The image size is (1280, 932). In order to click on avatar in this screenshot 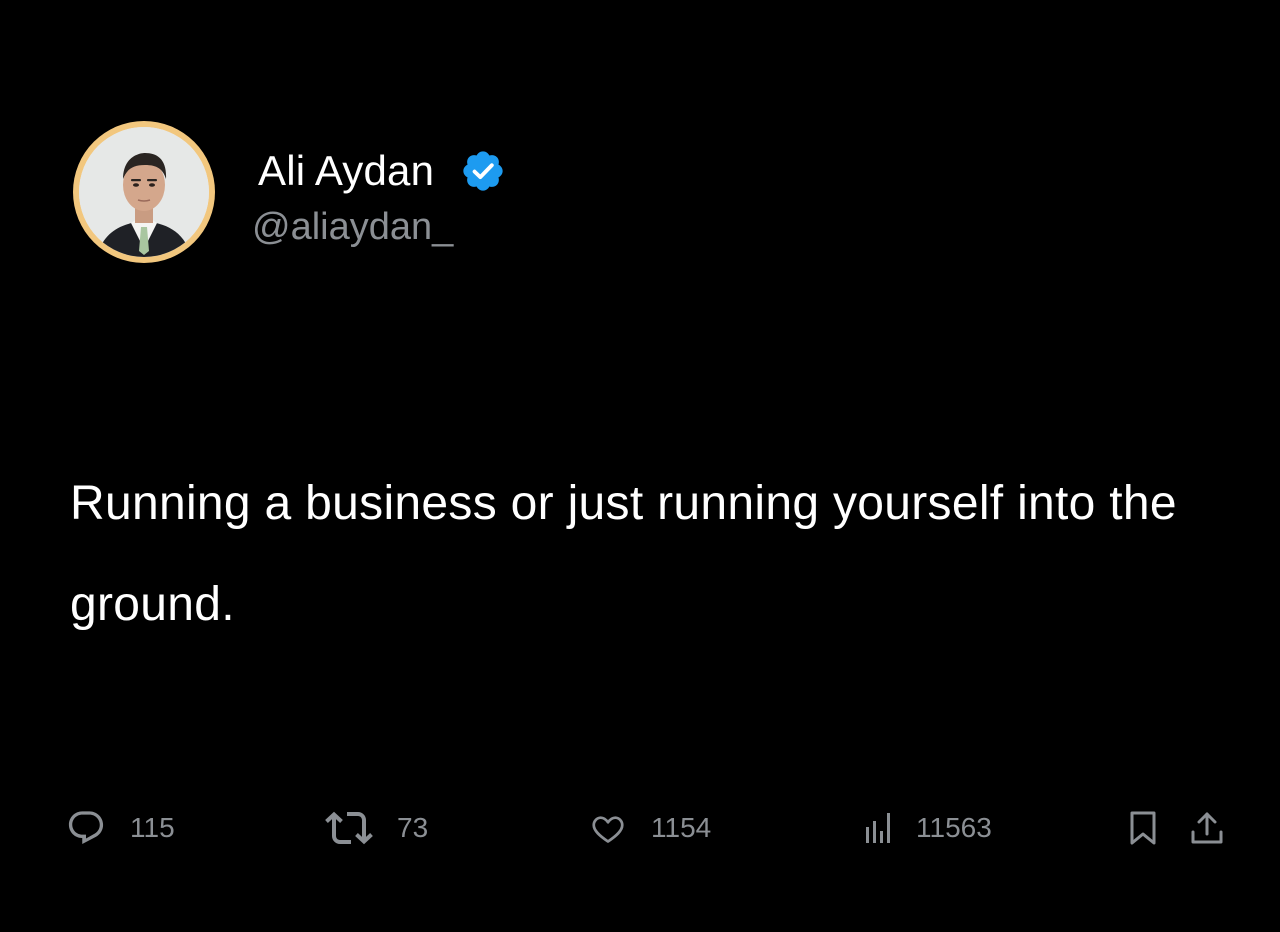, I will do `click(144, 192)`.